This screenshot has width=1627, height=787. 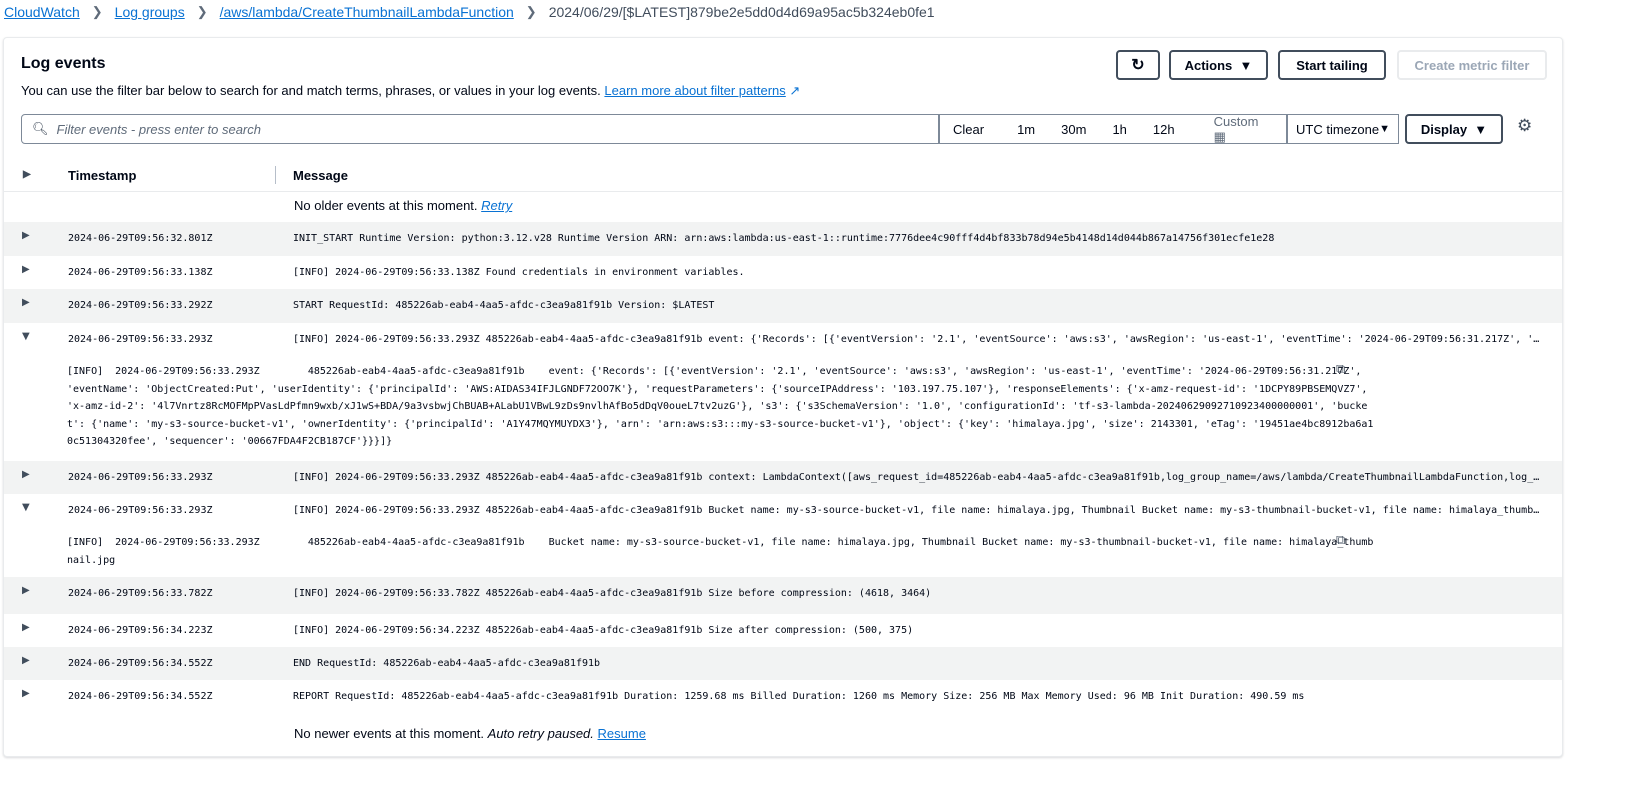 I want to click on actions-button: Actions ▼, so click(x=1218, y=65).